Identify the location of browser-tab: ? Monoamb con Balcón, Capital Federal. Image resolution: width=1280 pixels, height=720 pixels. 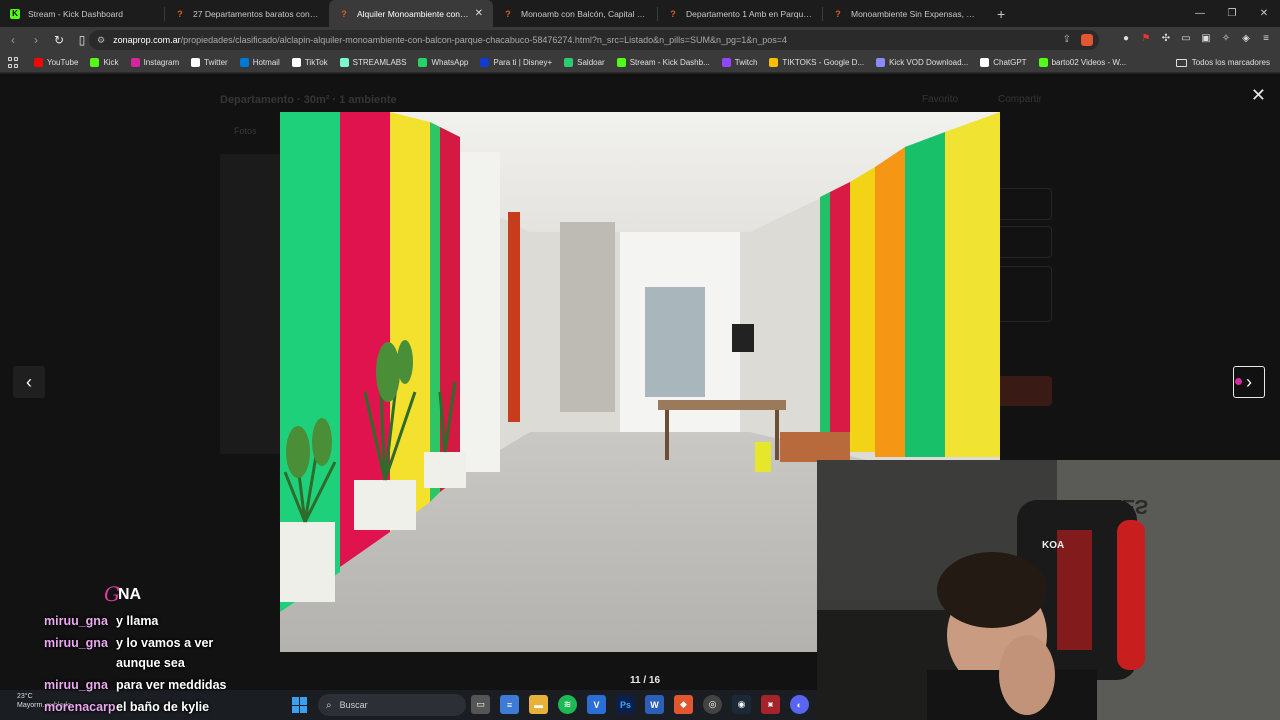
(575, 13).